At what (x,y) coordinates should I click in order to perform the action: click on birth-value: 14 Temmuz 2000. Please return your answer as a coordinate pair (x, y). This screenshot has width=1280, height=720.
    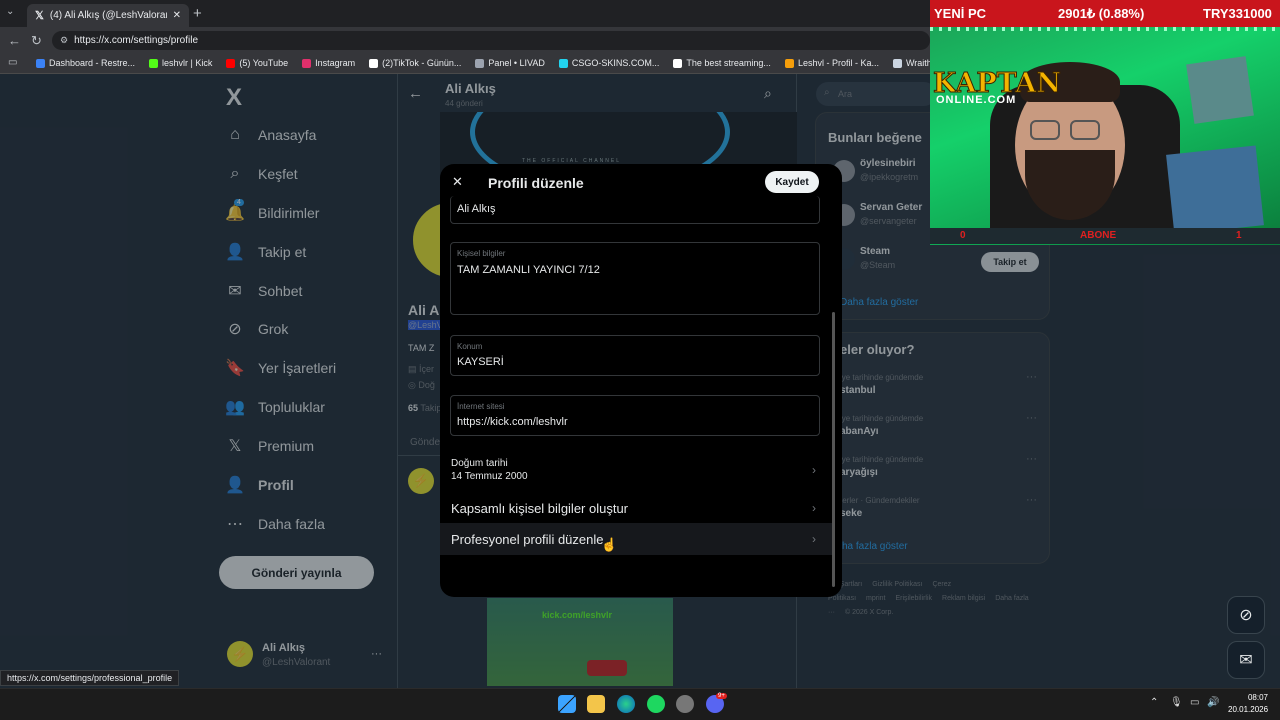
    Looking at the image, I should click on (489, 476).